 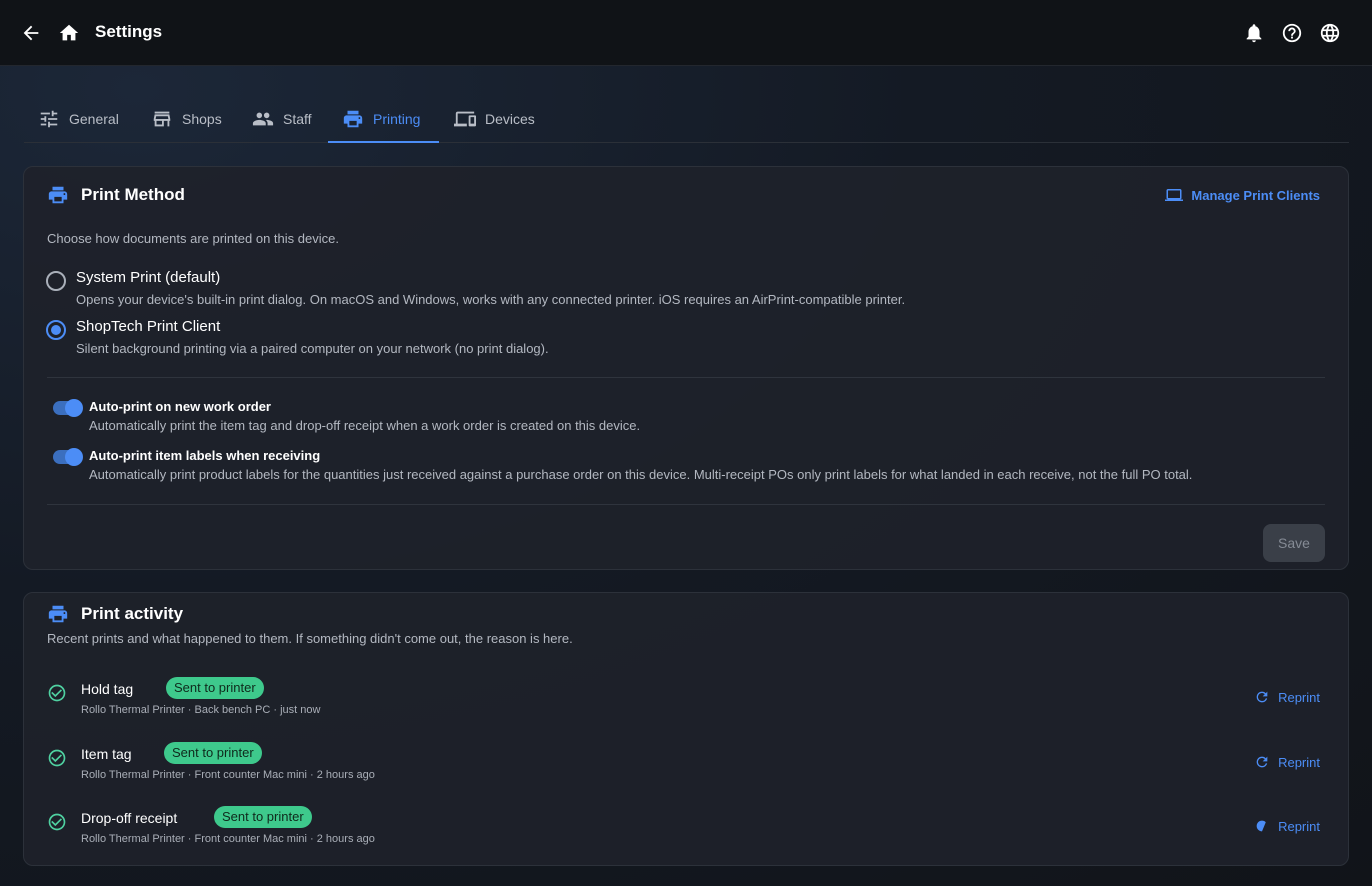 I want to click on tab-devices: Devices, so click(x=493, y=119).